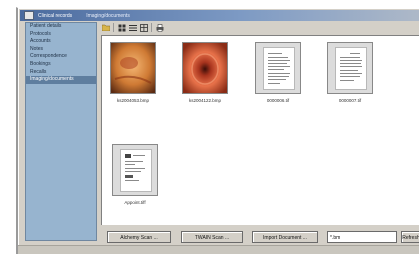  I want to click on list-view-icon, so click(132, 27).